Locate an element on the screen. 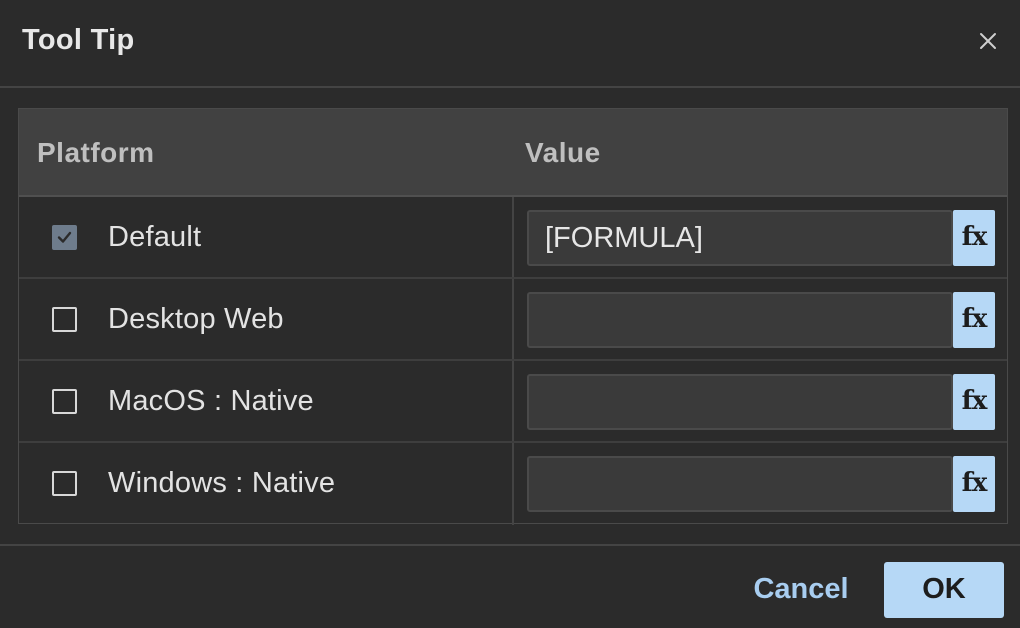 The width and height of the screenshot is (1020, 628). cancel-label: Cancel is located at coordinates (801, 589).